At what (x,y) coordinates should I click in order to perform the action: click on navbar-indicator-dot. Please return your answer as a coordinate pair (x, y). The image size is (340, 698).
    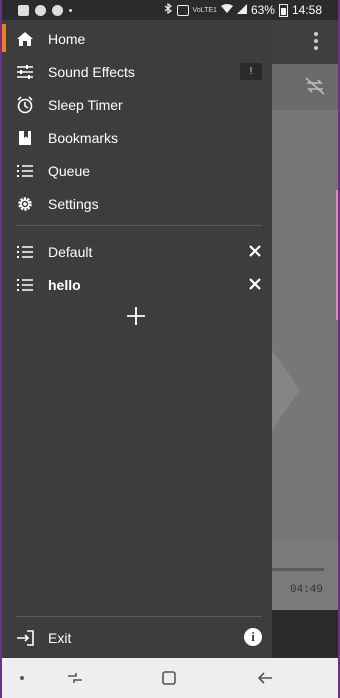
    Looking at the image, I should click on (22, 678).